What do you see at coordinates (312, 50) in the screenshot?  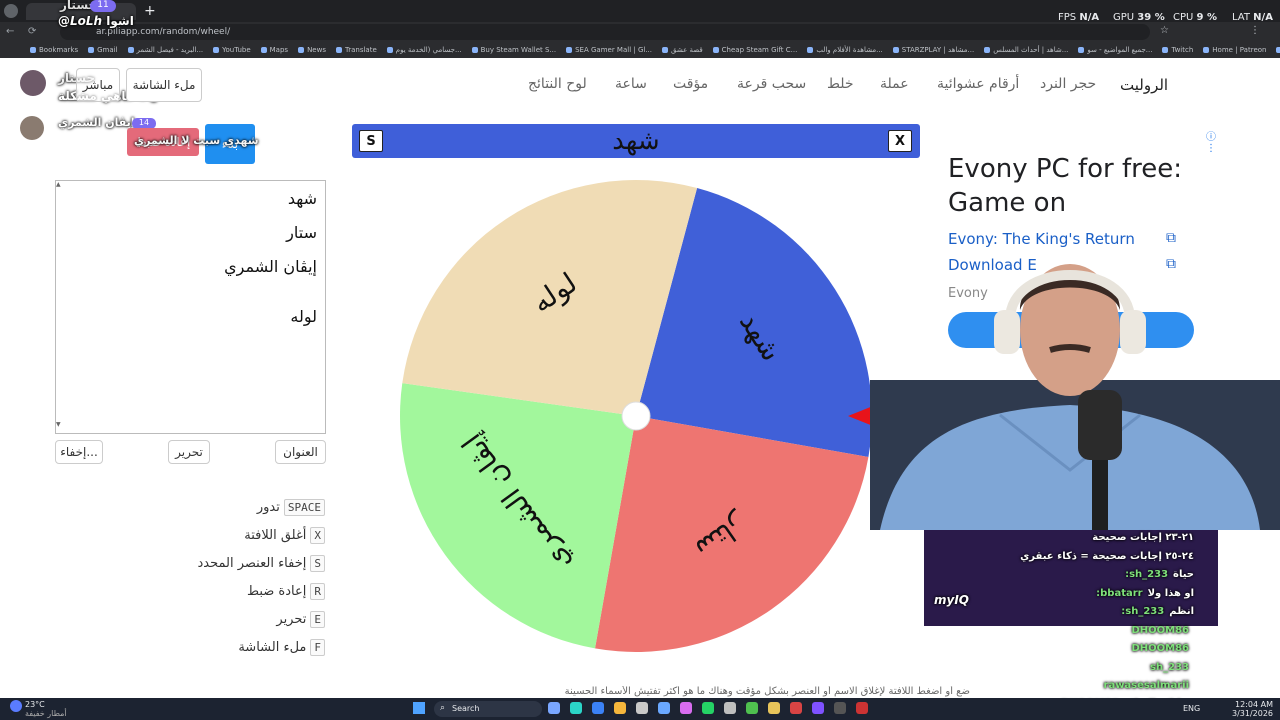 I see `bookmark-item: News` at bounding box center [312, 50].